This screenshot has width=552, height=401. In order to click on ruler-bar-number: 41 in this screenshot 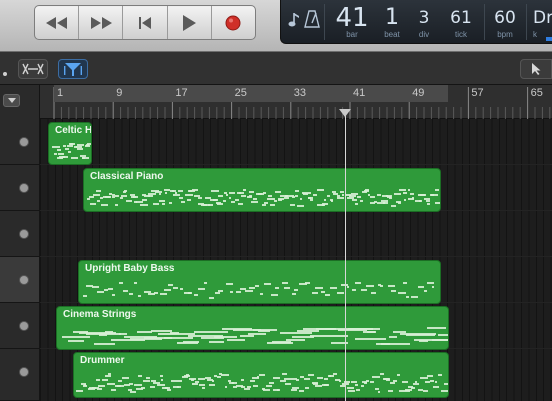, I will do `click(359, 93)`.